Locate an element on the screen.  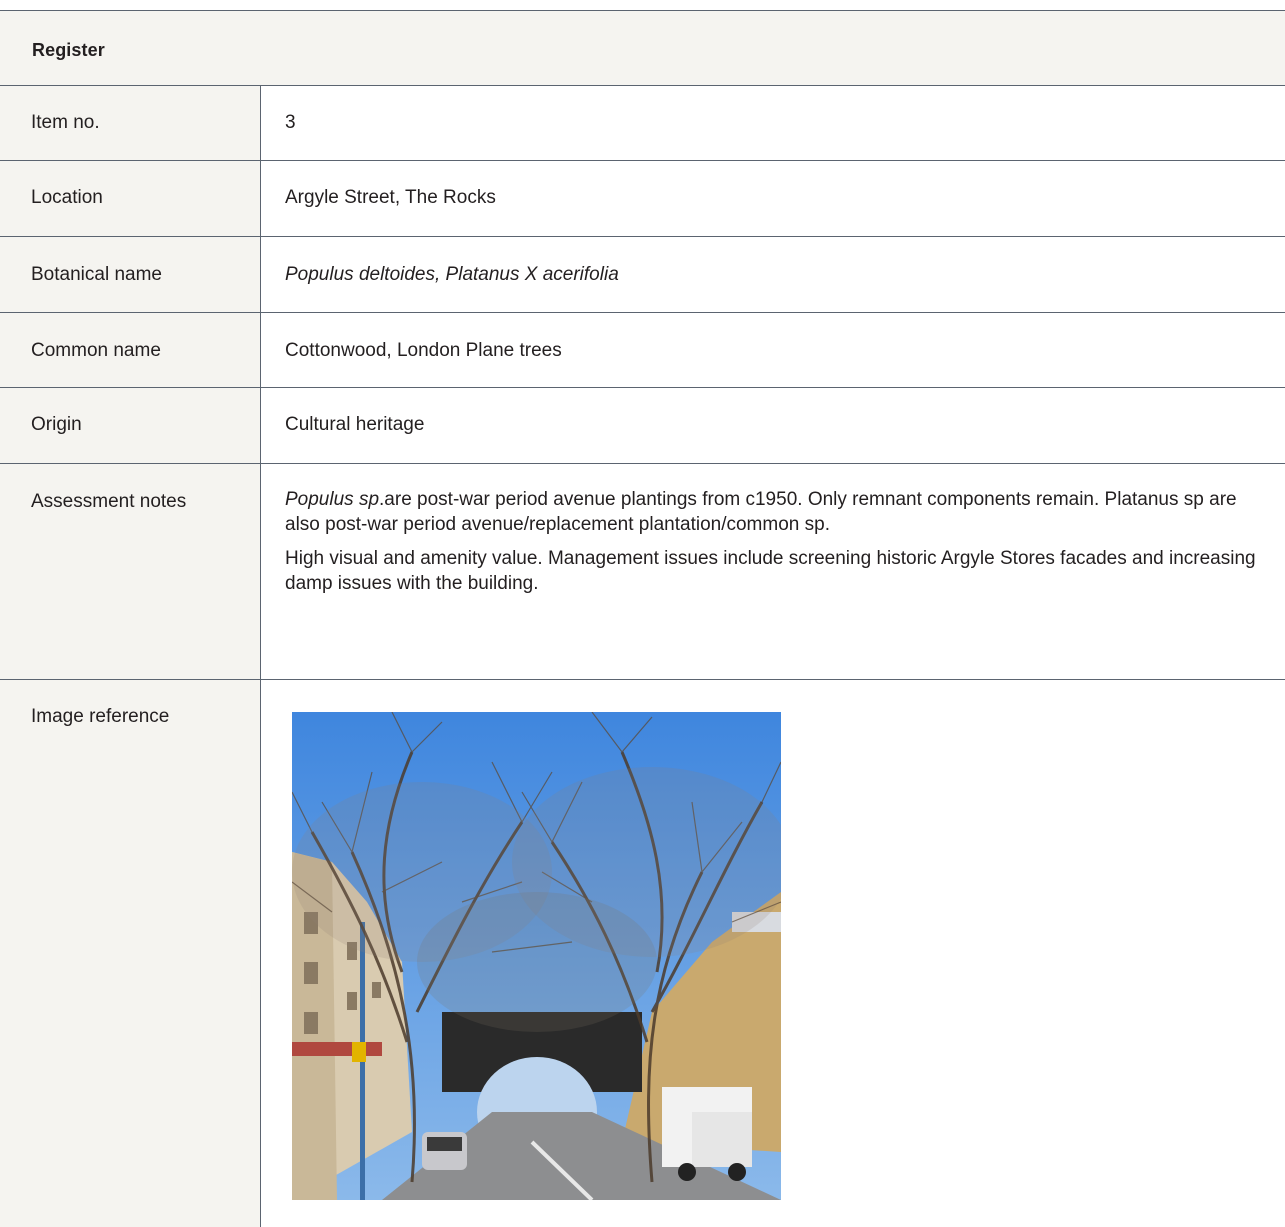
row-label: Botanical name is located at coordinates (96, 274).